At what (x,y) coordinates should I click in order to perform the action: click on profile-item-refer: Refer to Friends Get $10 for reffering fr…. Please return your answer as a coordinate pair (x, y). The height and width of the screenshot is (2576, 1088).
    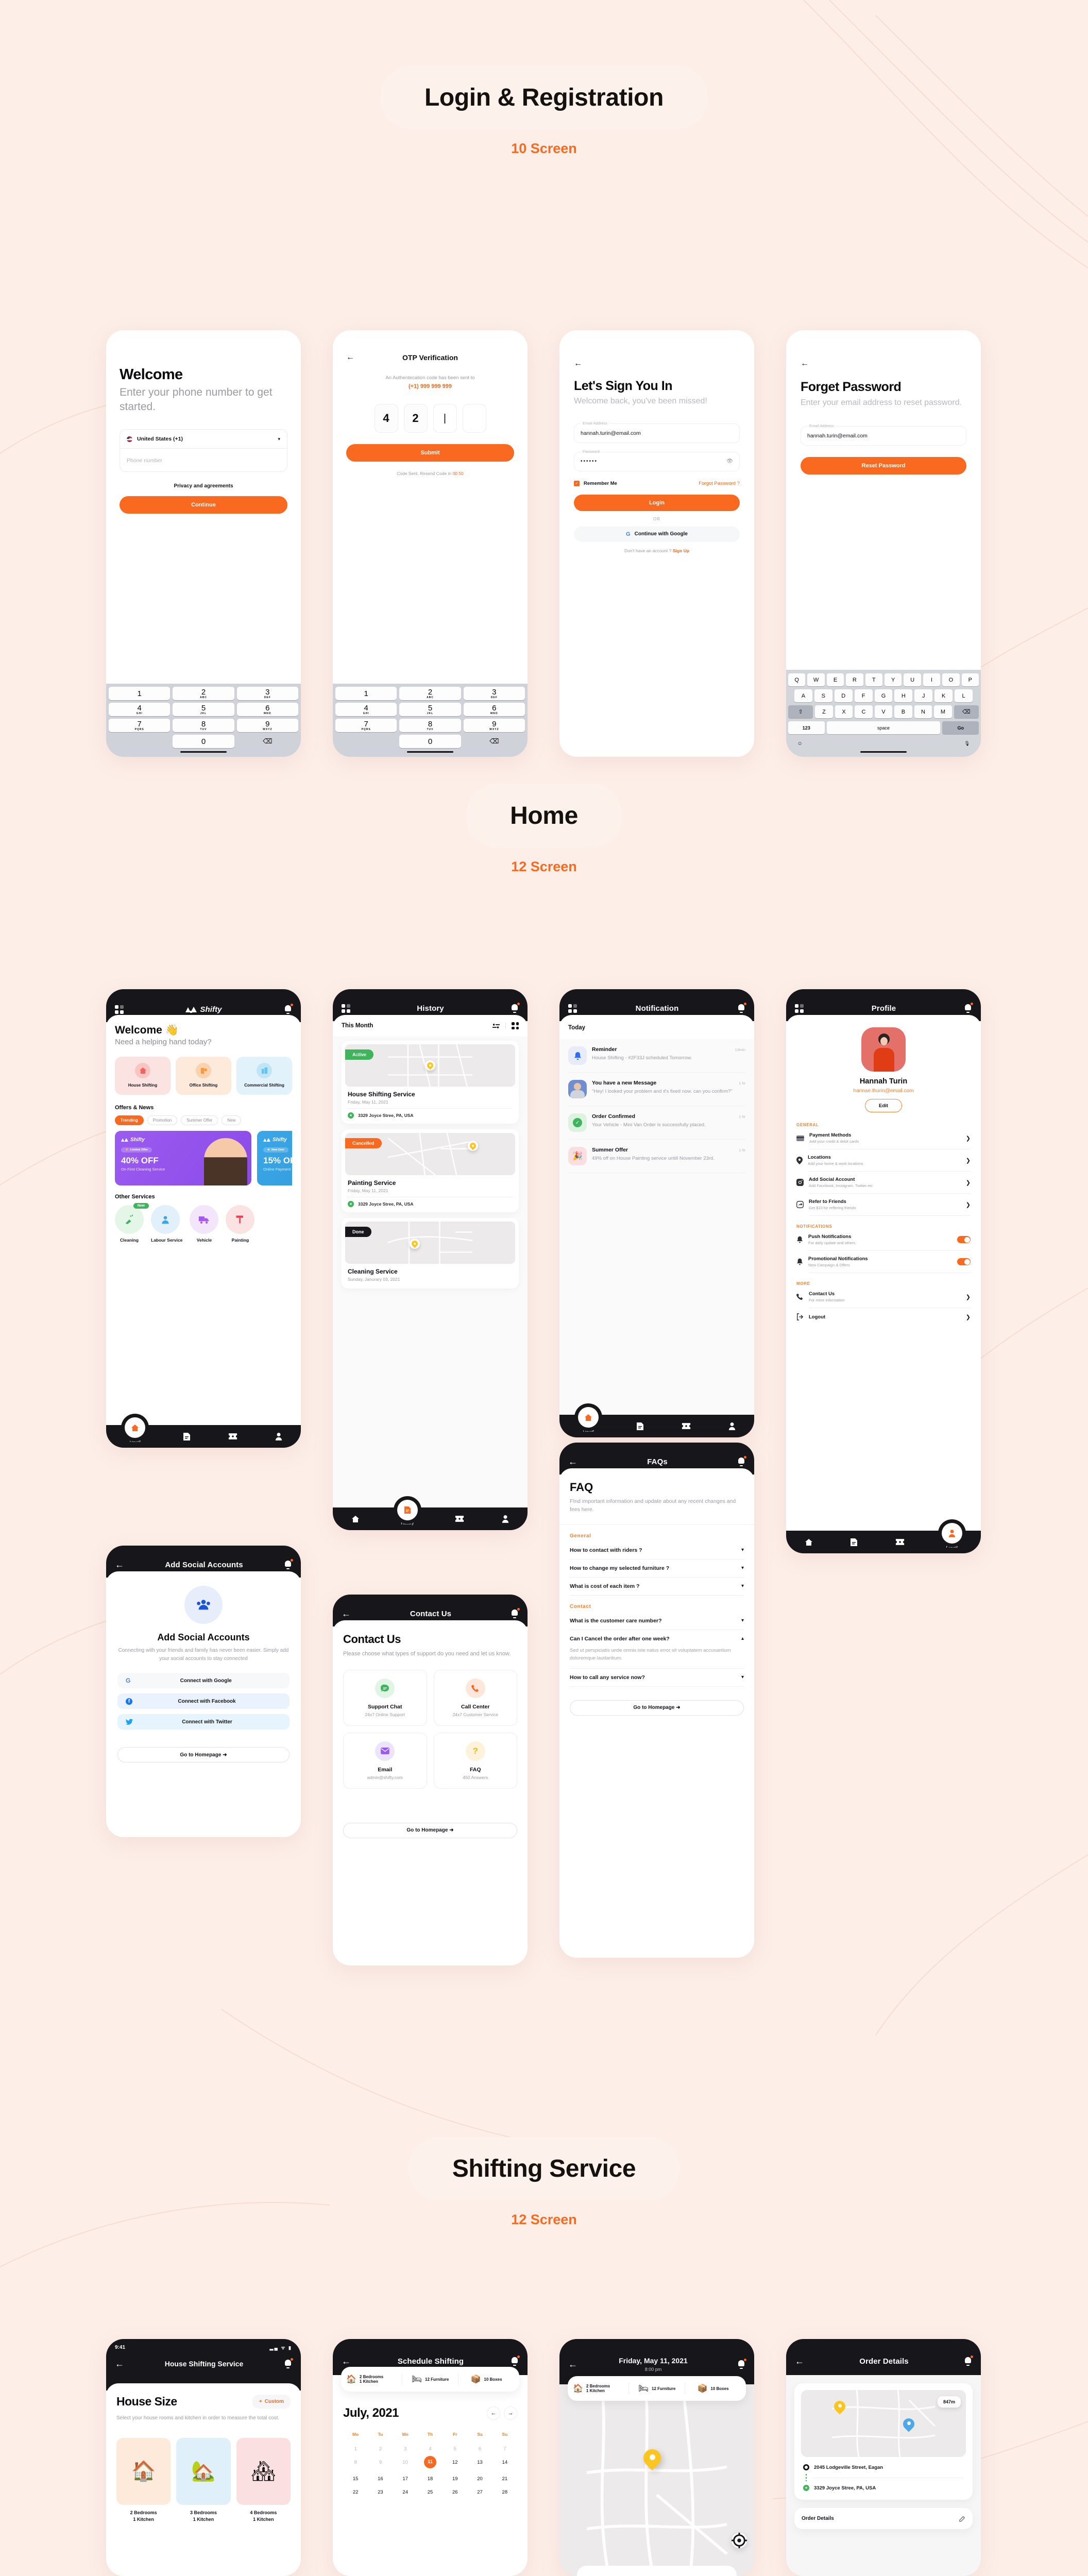
    Looking at the image, I should click on (883, 1204).